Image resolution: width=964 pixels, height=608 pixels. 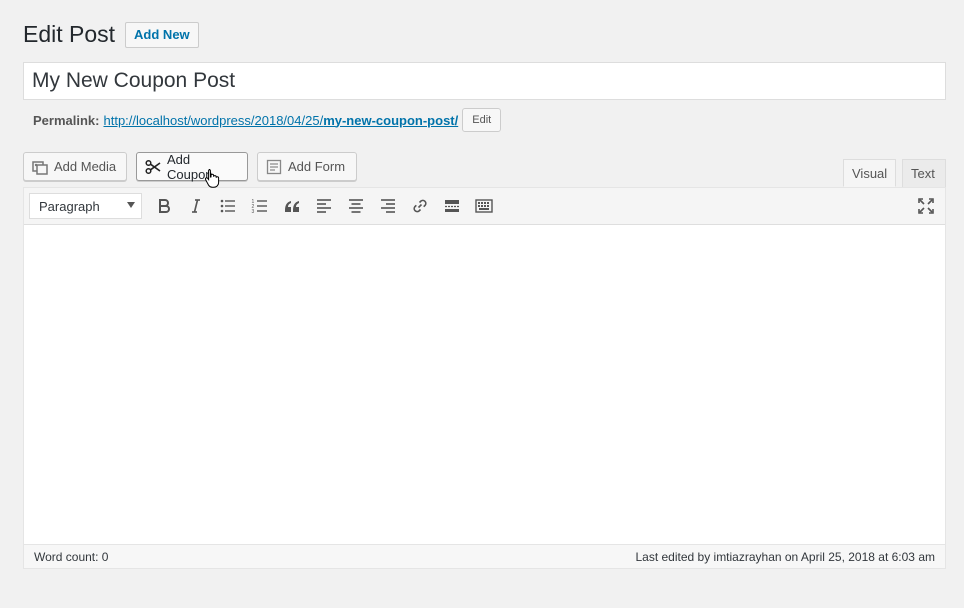 I want to click on post-title-input: My New Coupon Post, so click(x=484, y=81).